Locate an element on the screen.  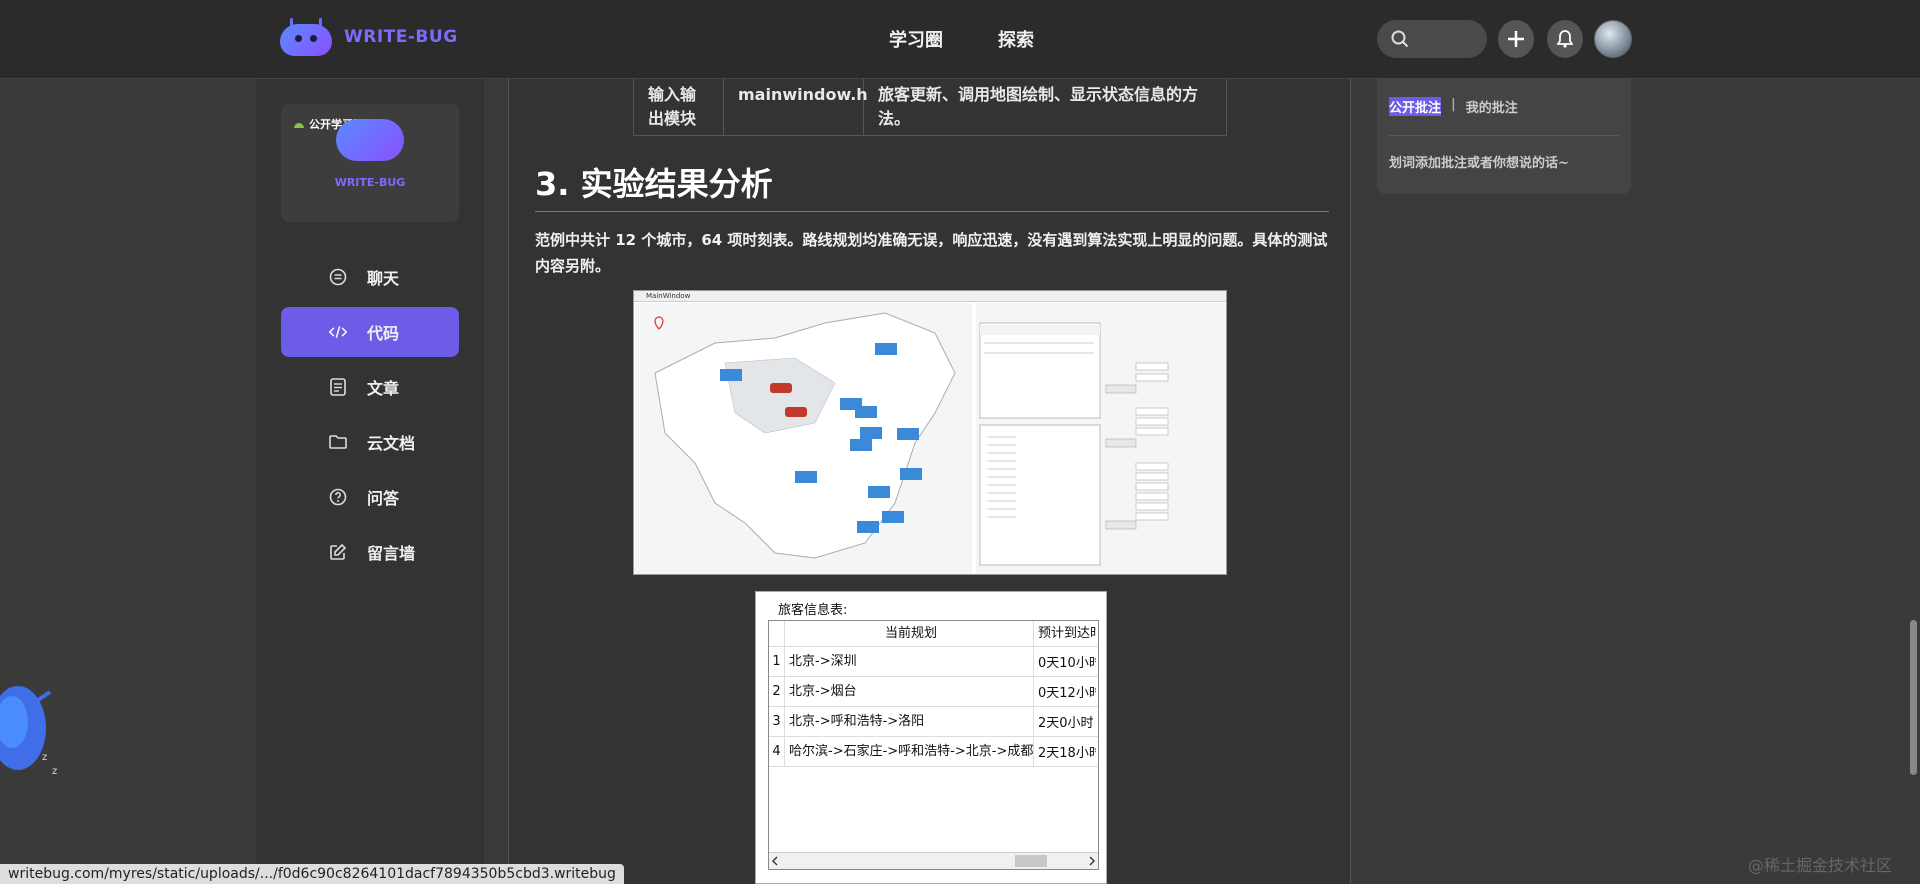
col-plan-header: 当前规划 is located at coordinates (909, 633).